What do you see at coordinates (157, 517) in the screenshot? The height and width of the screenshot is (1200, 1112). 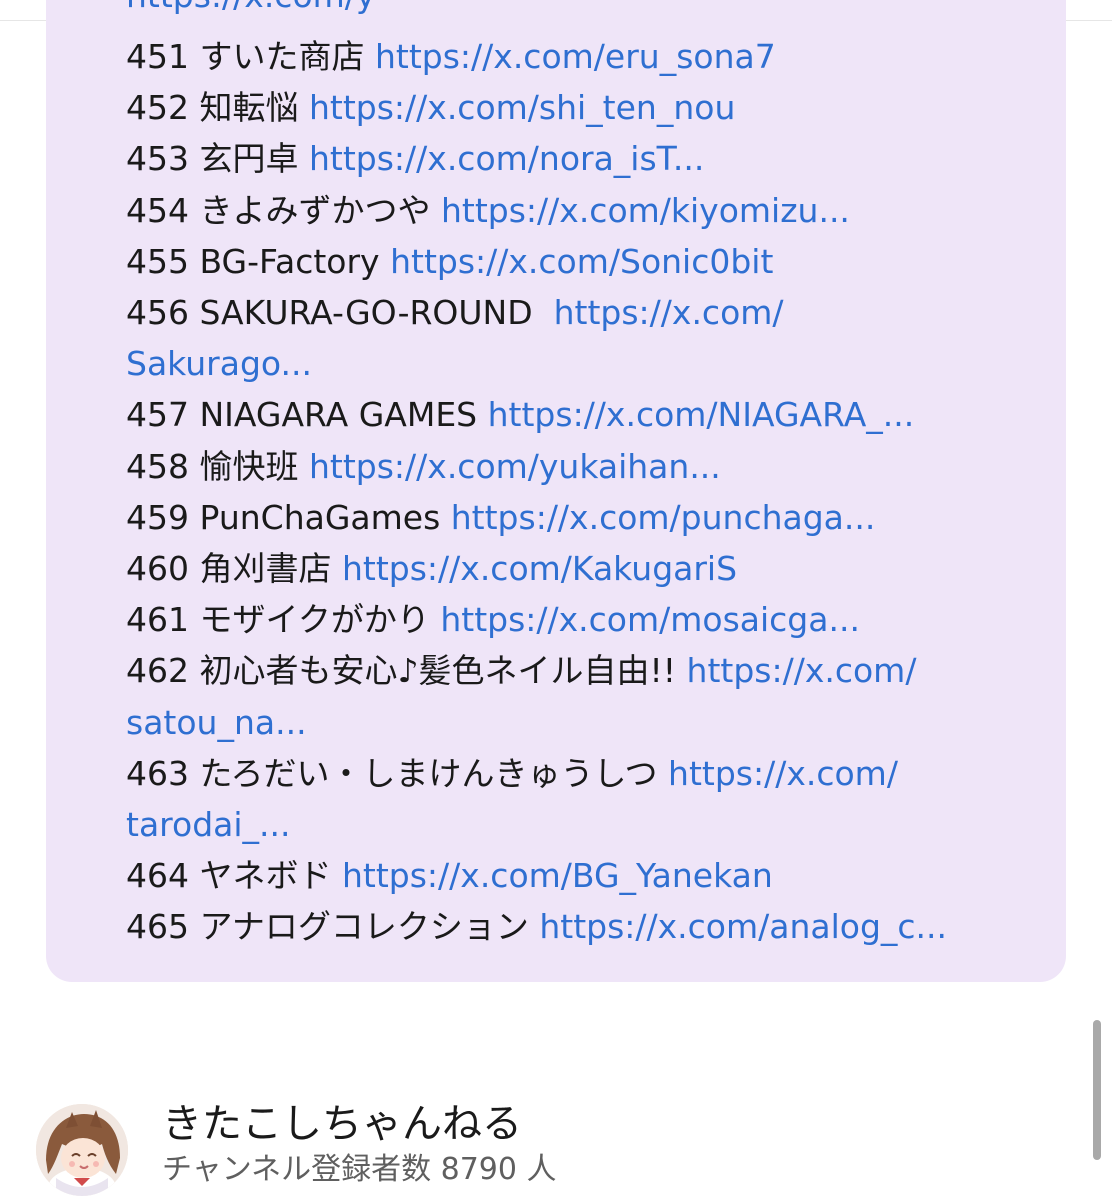 I see `entry-number: 459` at bounding box center [157, 517].